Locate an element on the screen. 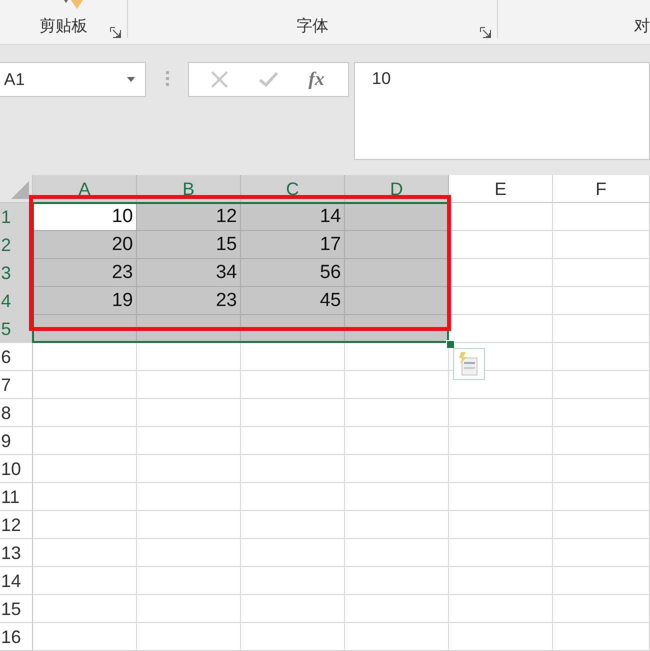 The height and width of the screenshot is (651, 650). table-cell: 14 is located at coordinates (293, 217).